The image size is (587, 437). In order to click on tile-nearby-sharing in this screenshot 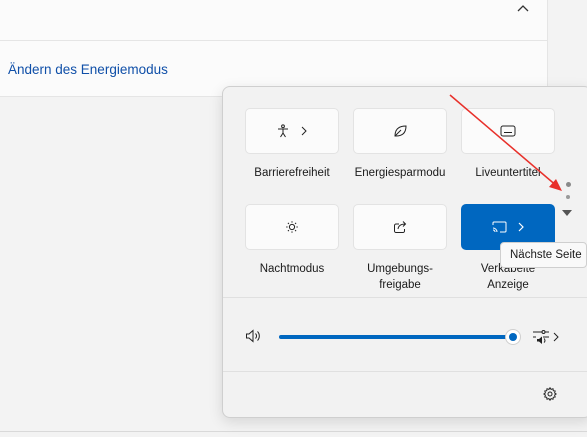, I will do `click(400, 227)`.